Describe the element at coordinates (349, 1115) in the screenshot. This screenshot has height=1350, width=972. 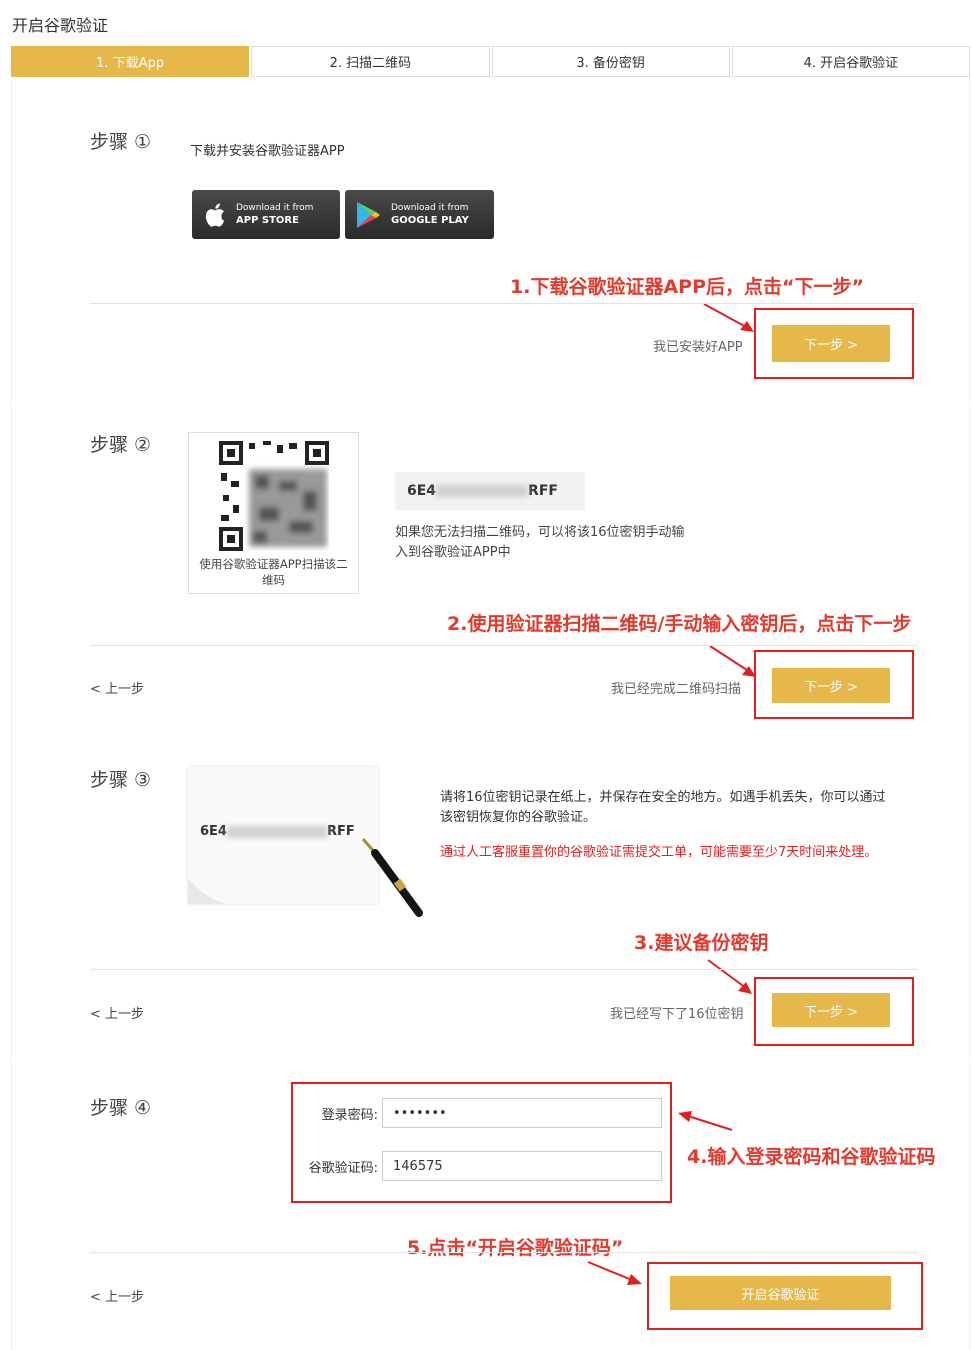
I see `login-password-label: 登录密码:` at that location.